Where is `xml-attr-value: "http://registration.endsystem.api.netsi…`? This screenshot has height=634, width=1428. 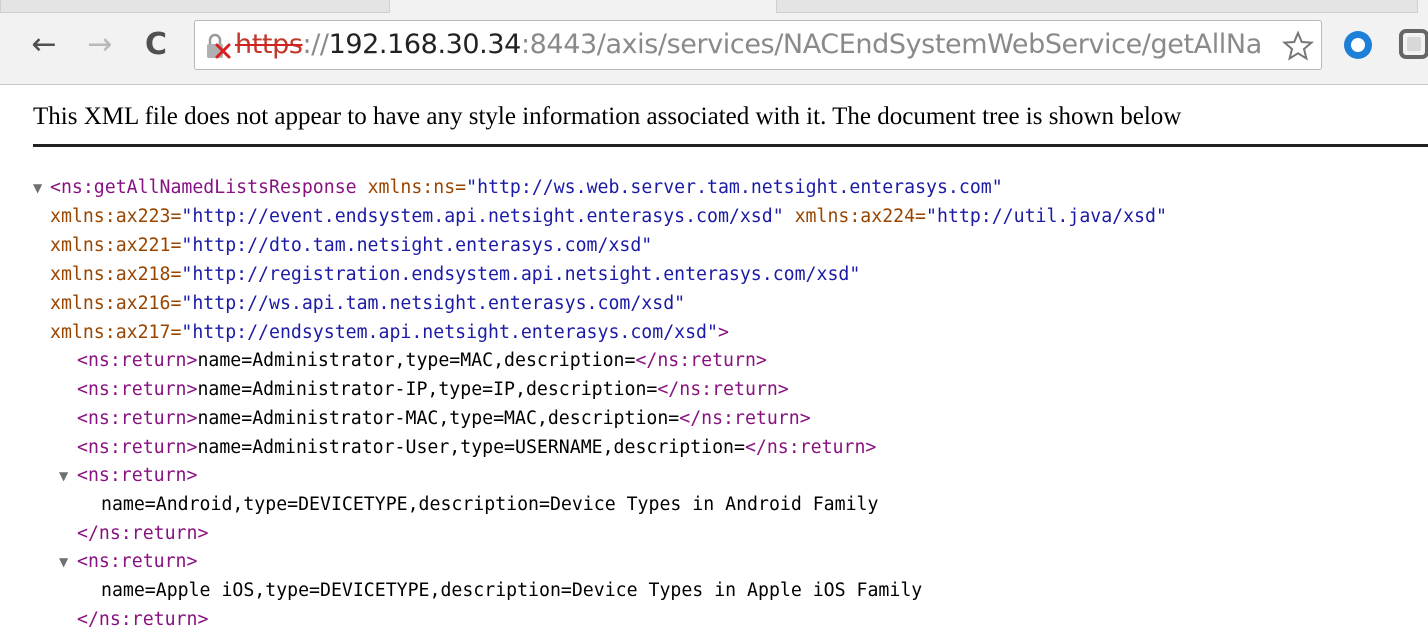 xml-attr-value: "http://registration.endsystem.api.netsi… is located at coordinates (521, 274).